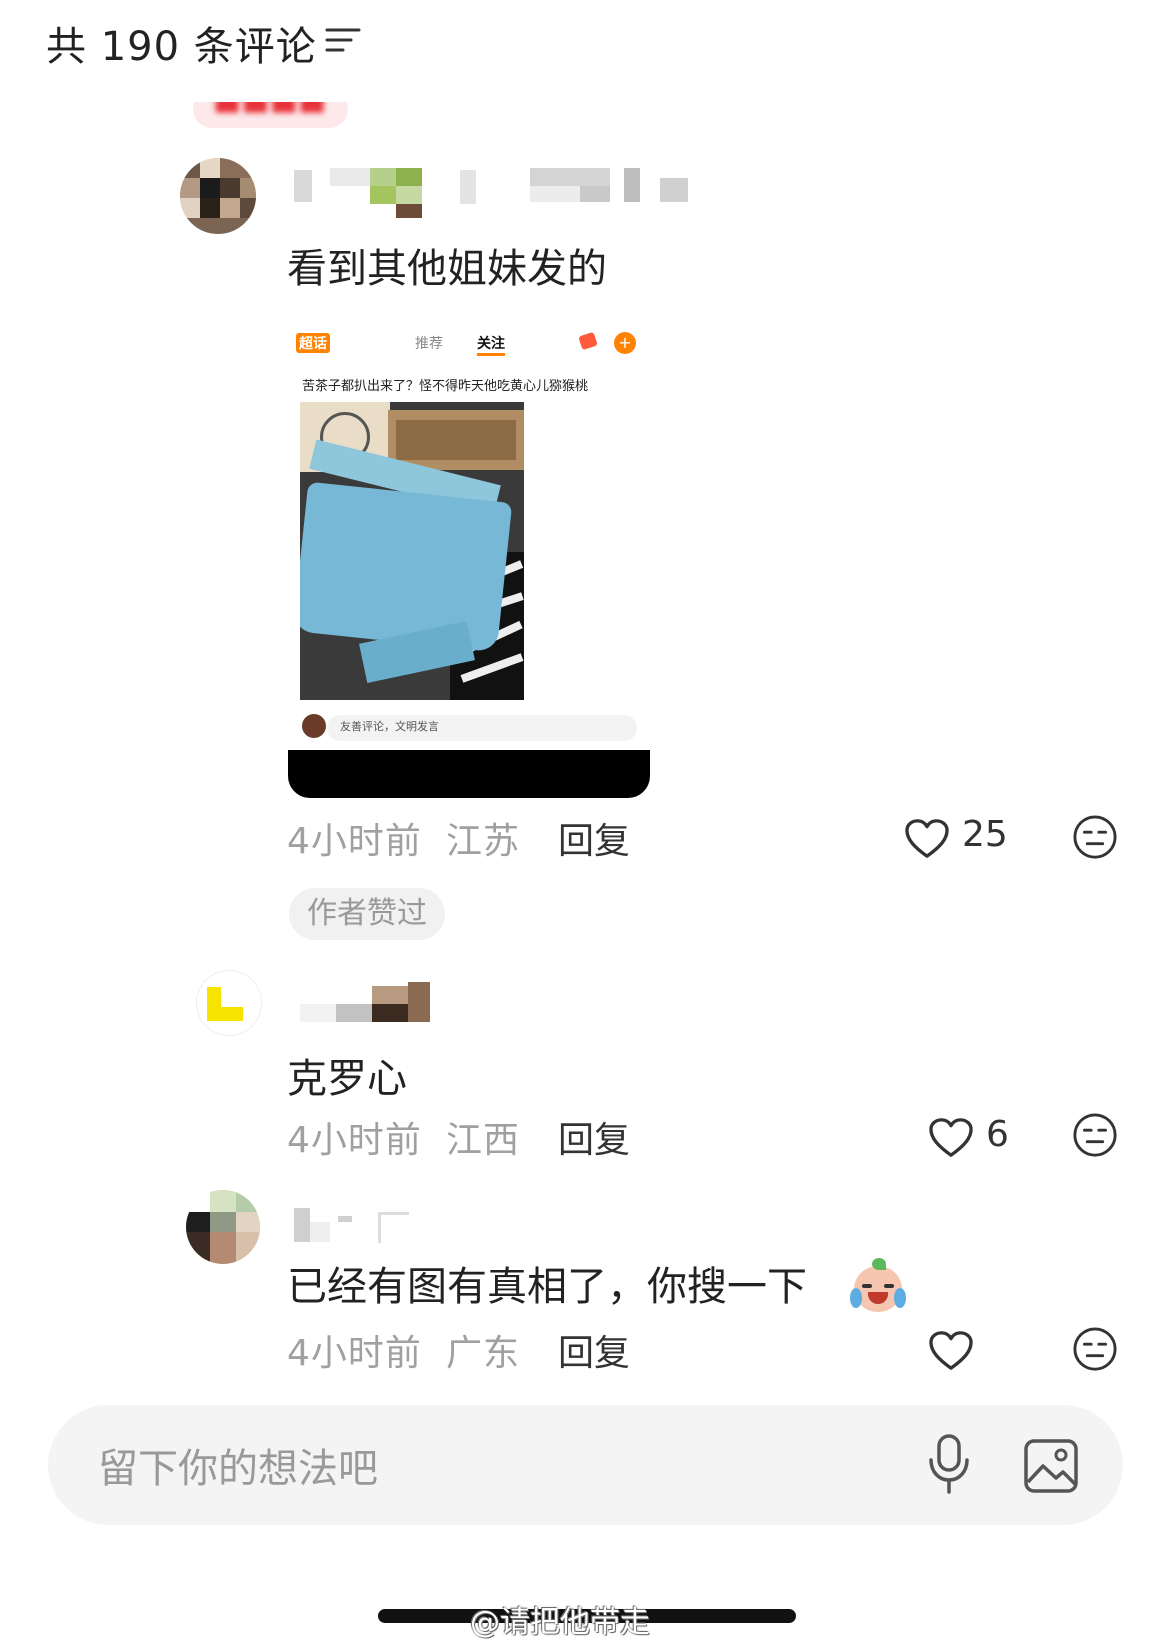  What do you see at coordinates (560, 1622) in the screenshot?
I see `weibo-watermark: @请把他带走` at bounding box center [560, 1622].